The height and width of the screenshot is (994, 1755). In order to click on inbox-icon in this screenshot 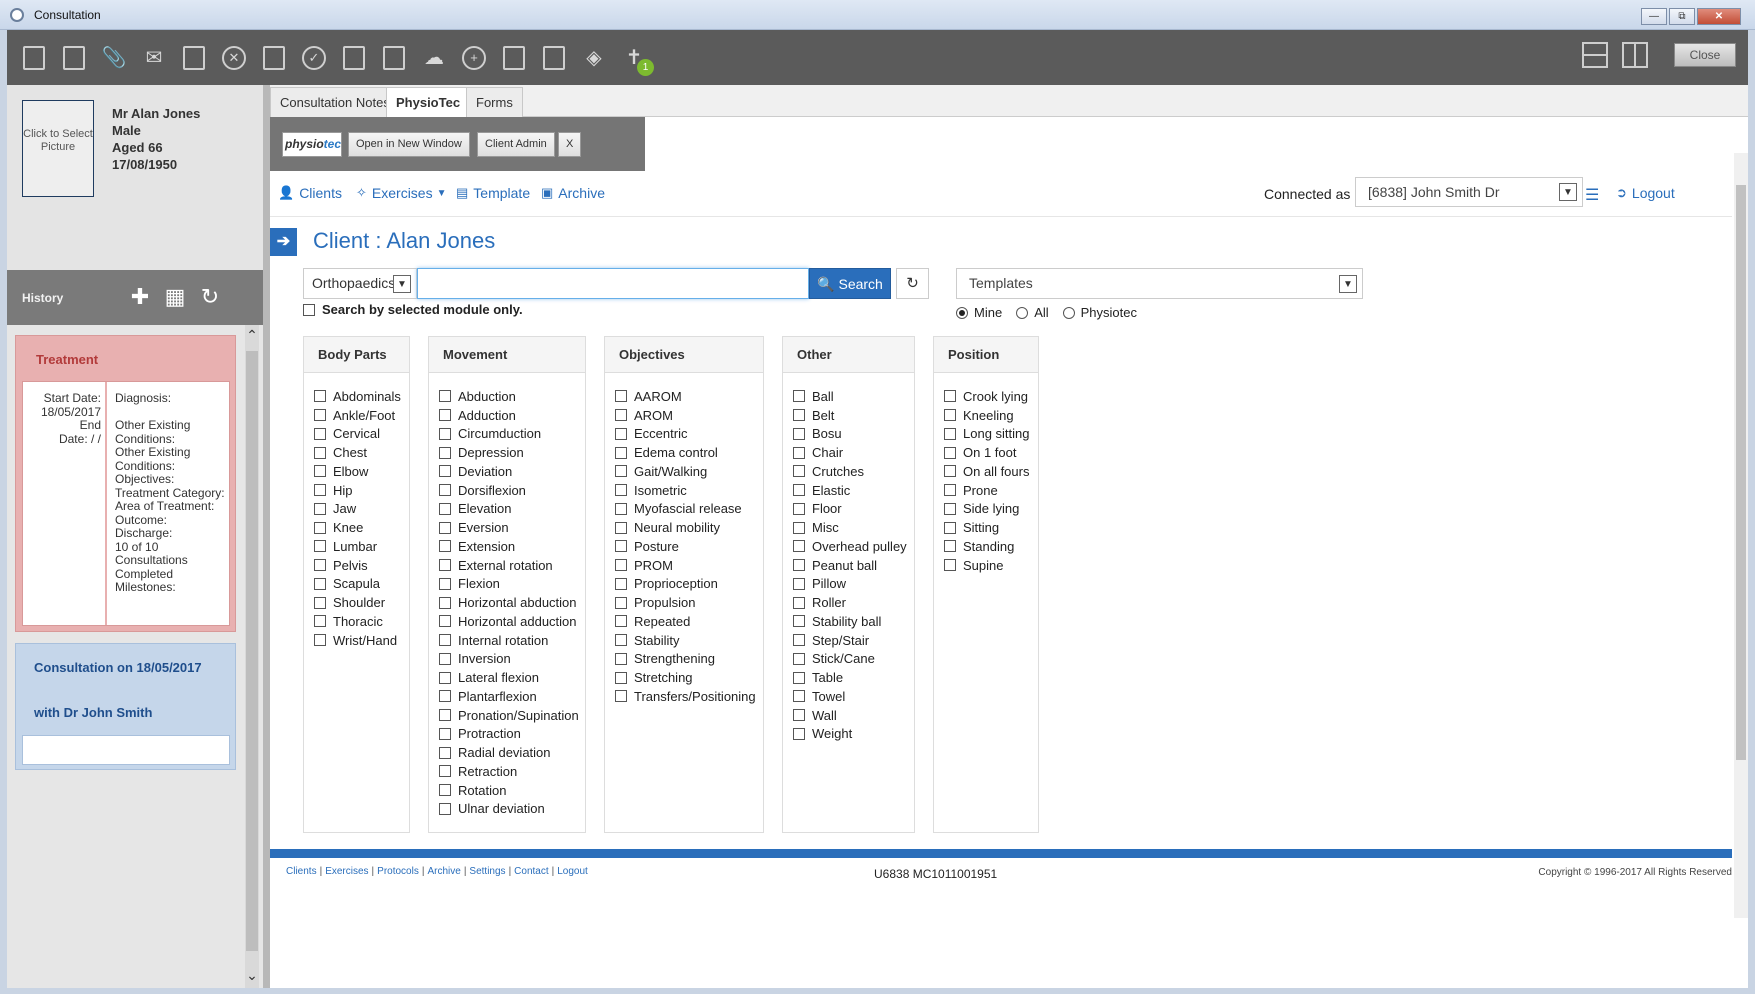, I will do `click(554, 58)`.